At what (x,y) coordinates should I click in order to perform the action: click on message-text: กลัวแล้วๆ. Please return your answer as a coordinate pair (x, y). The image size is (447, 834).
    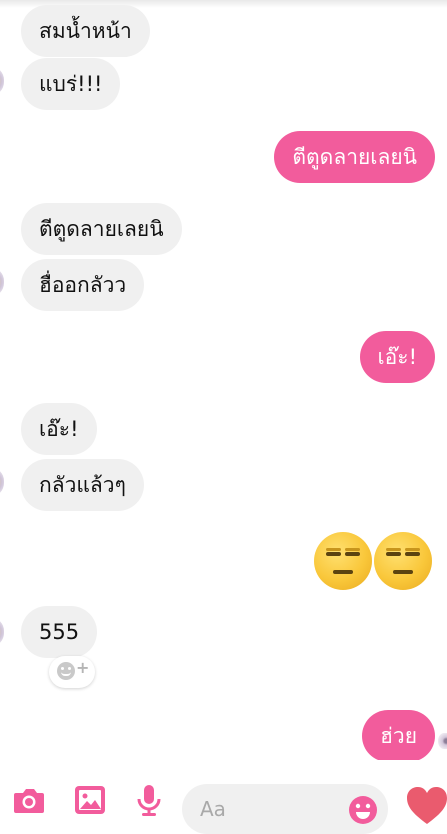
    Looking at the image, I should click on (82, 485).